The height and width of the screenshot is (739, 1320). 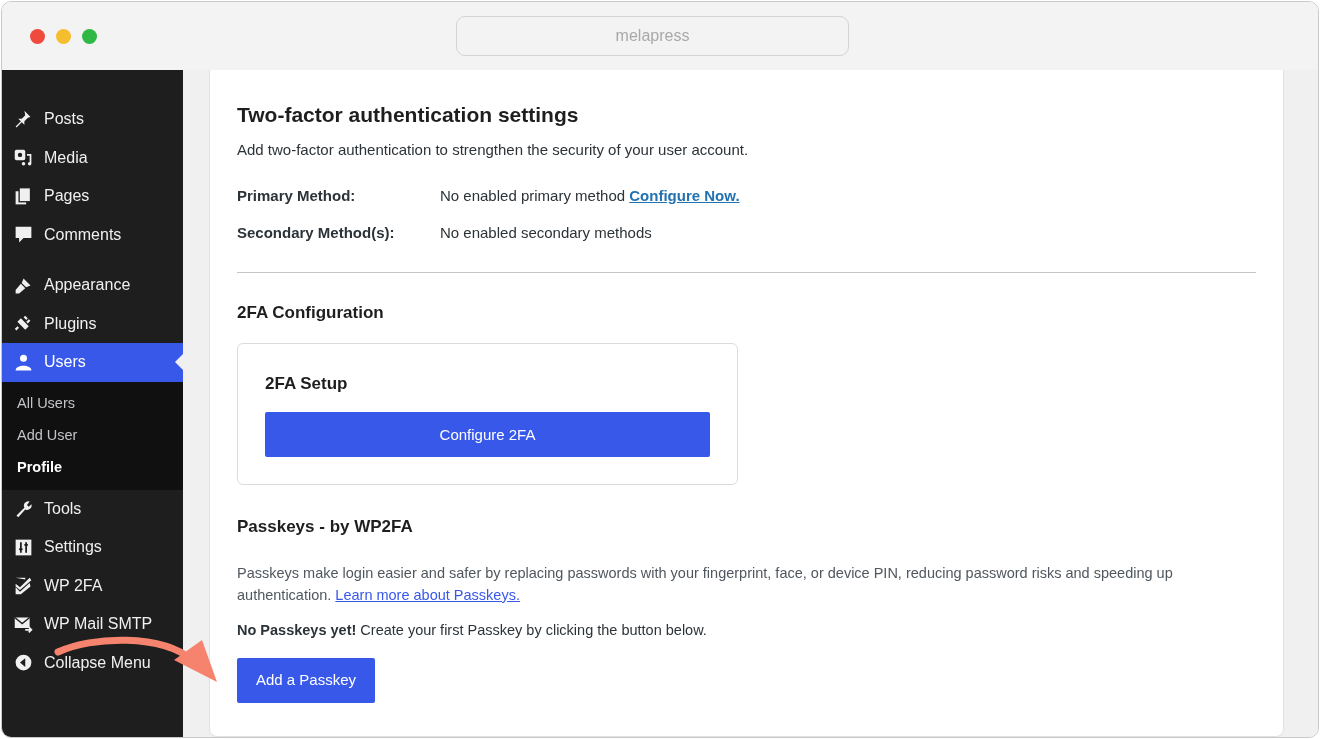 What do you see at coordinates (533, 195) in the screenshot?
I see `method-value: No enabled primary method` at bounding box center [533, 195].